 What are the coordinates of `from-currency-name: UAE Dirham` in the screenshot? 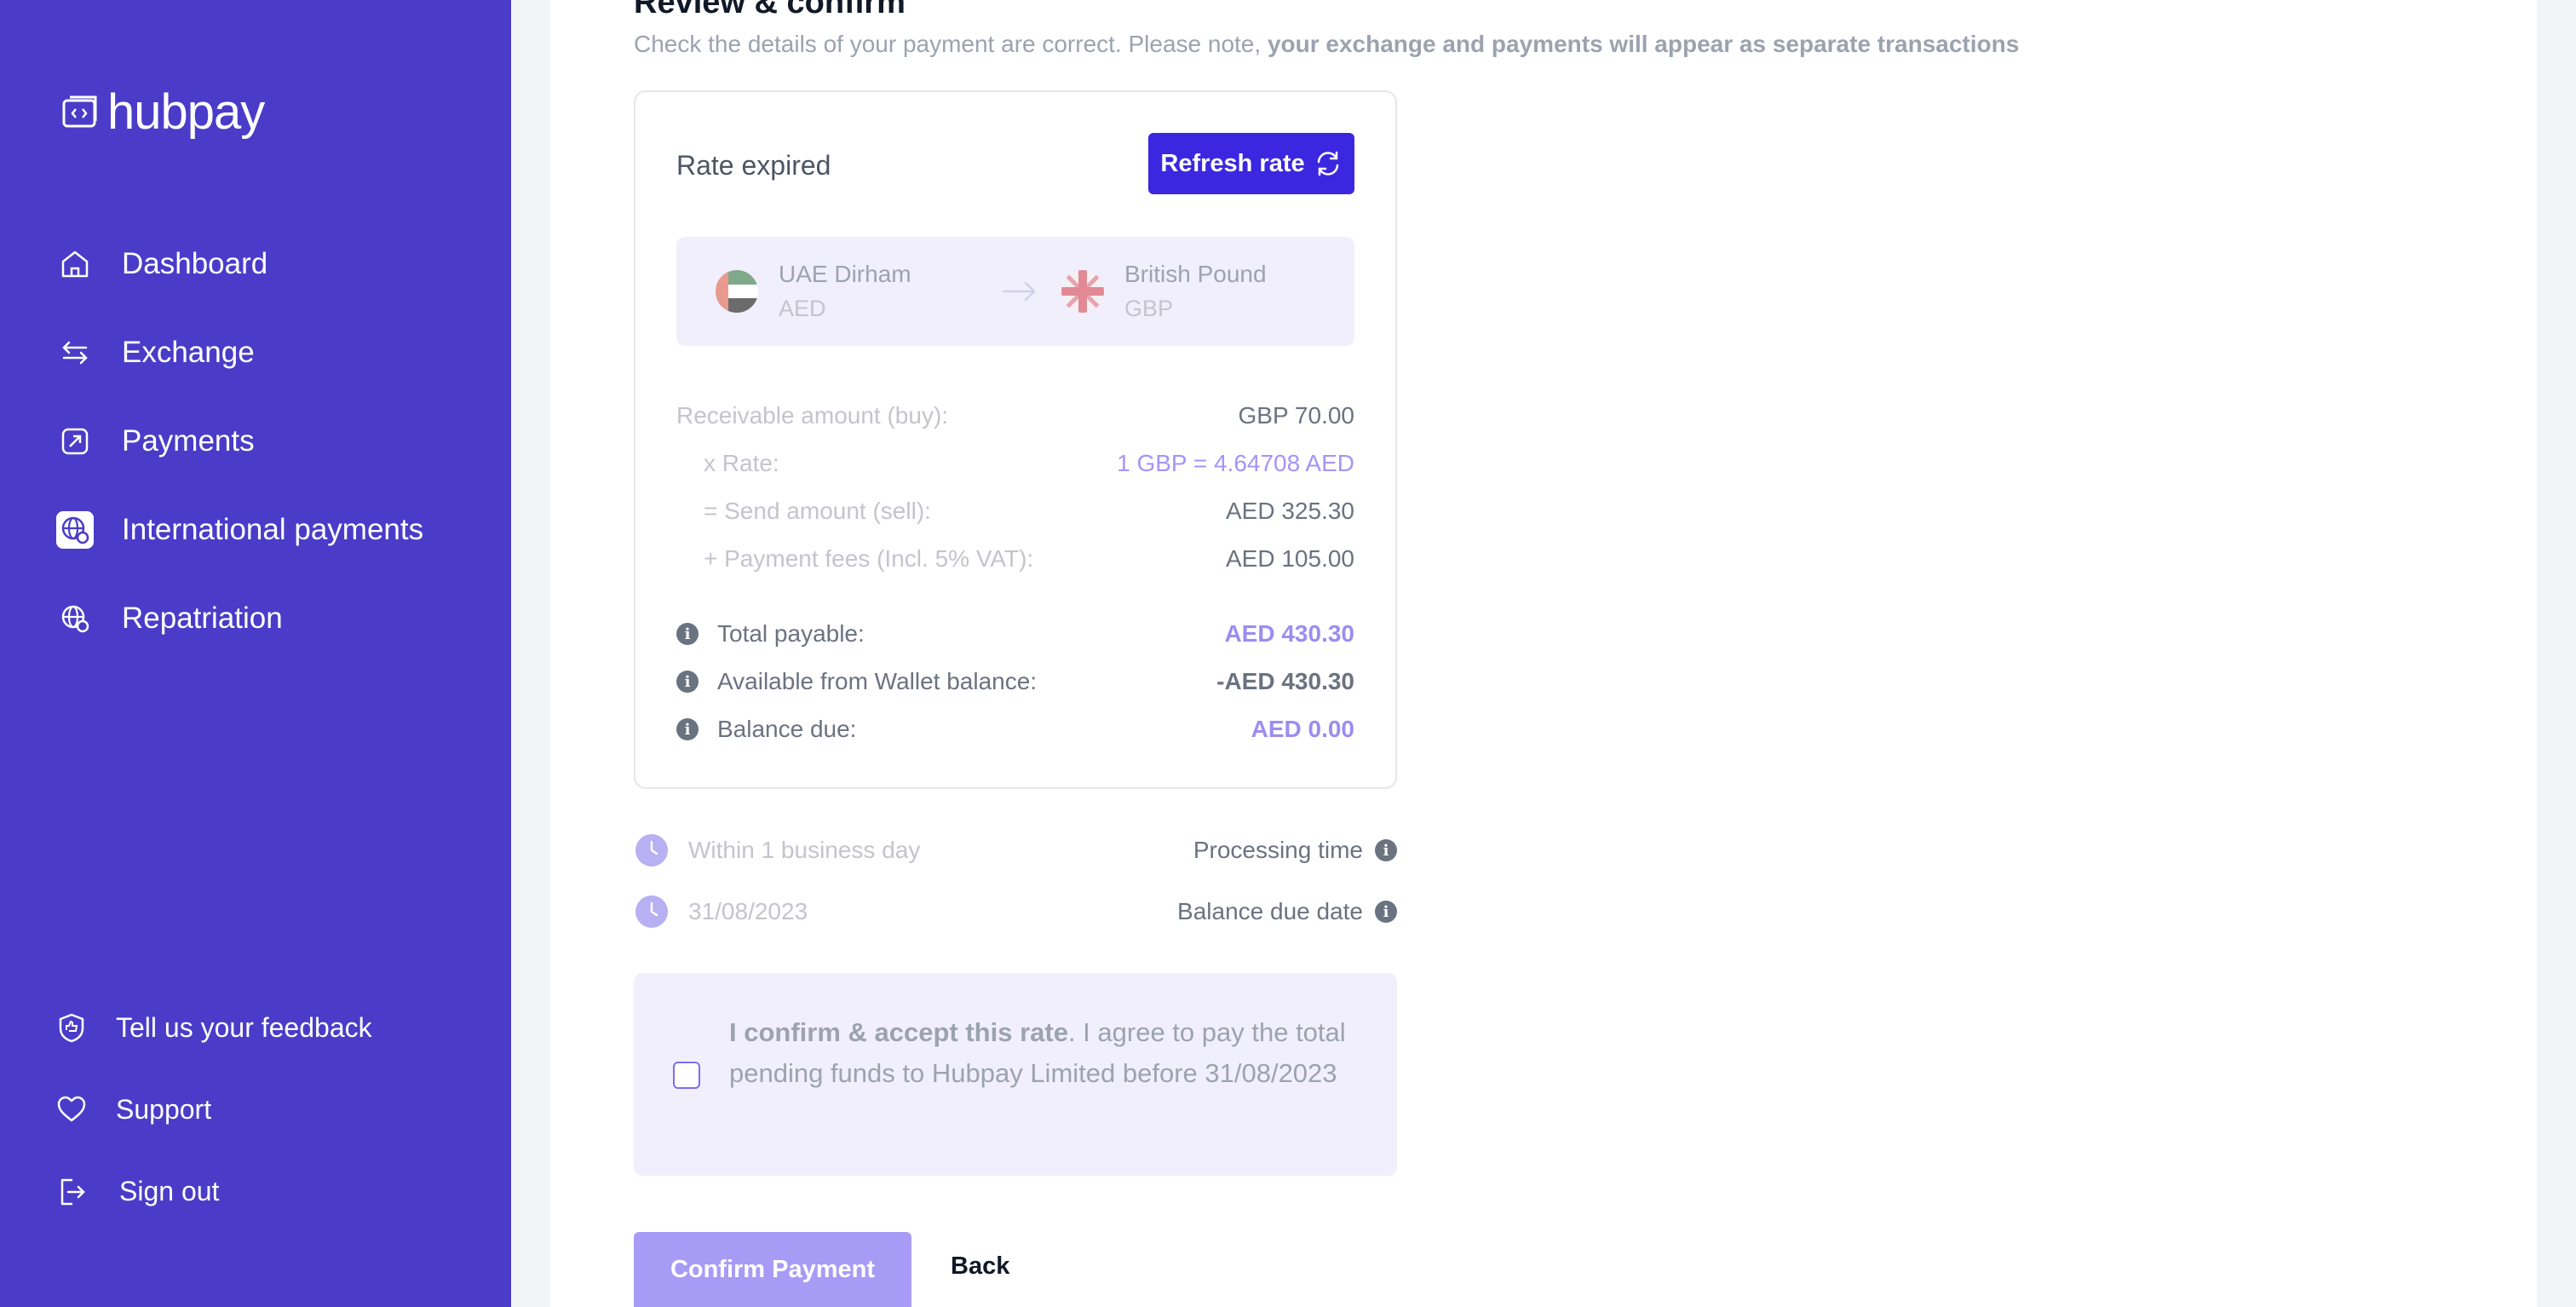 It's located at (845, 274).